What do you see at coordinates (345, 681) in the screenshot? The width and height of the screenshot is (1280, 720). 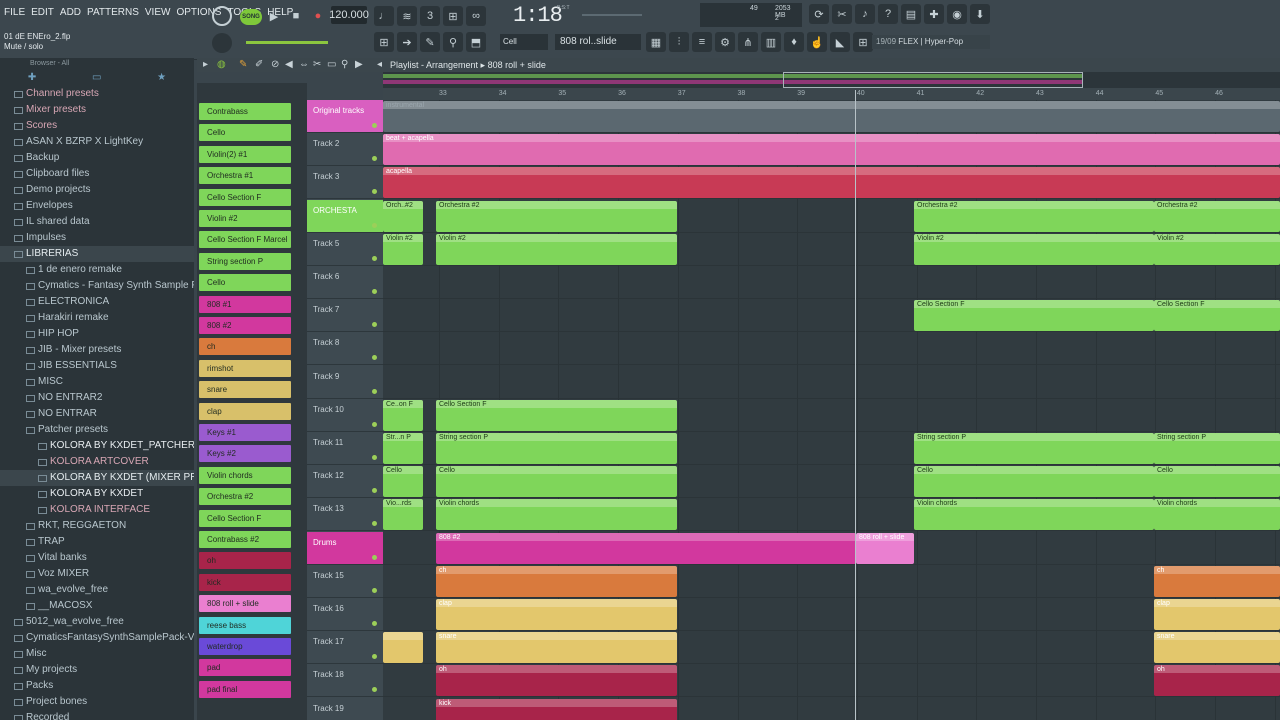 I see `track-header: Track 18` at bounding box center [345, 681].